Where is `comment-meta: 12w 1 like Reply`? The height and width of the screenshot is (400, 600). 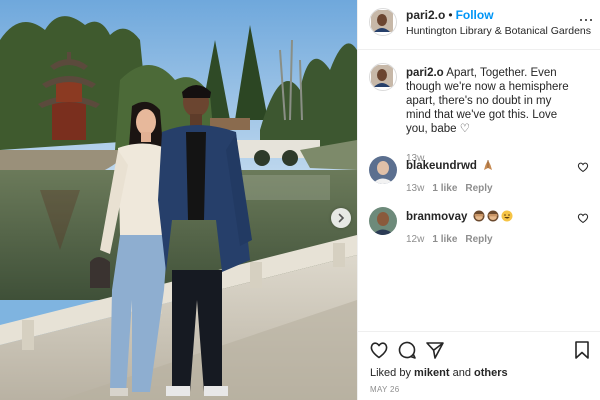 comment-meta: 12w 1 like Reply is located at coordinates (491, 240).